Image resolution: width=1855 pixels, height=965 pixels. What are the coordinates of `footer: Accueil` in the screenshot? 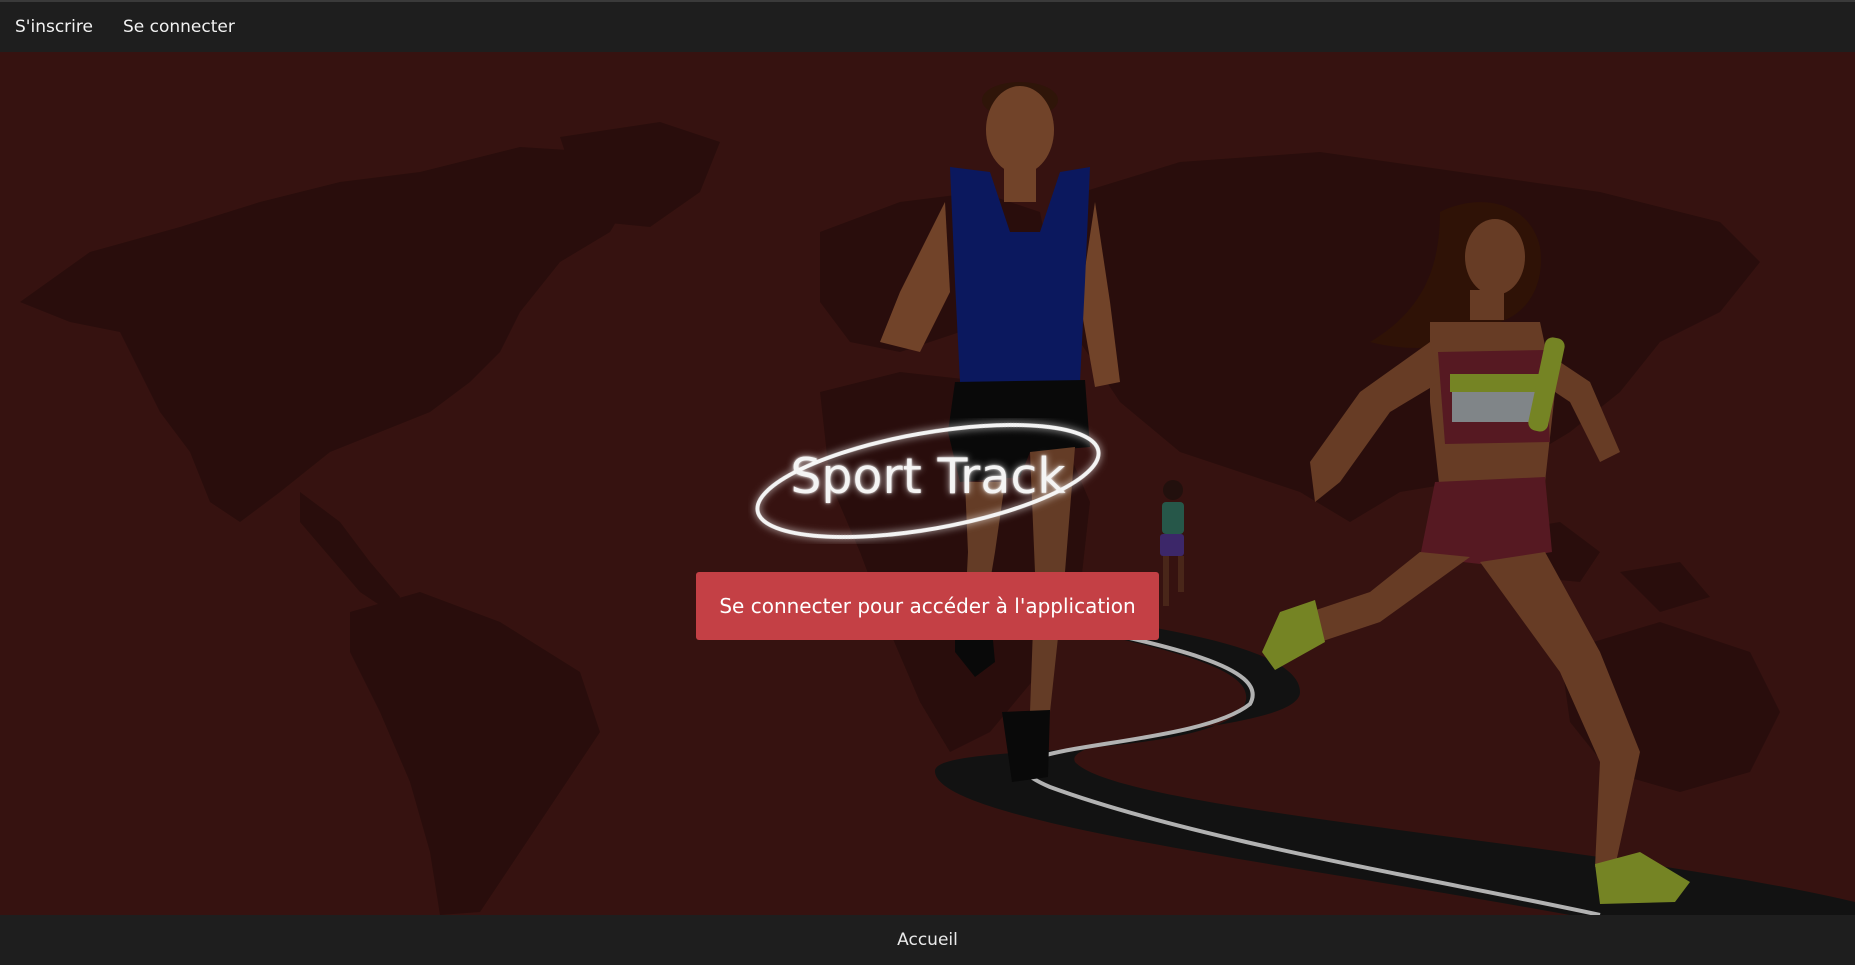 It's located at (927, 940).